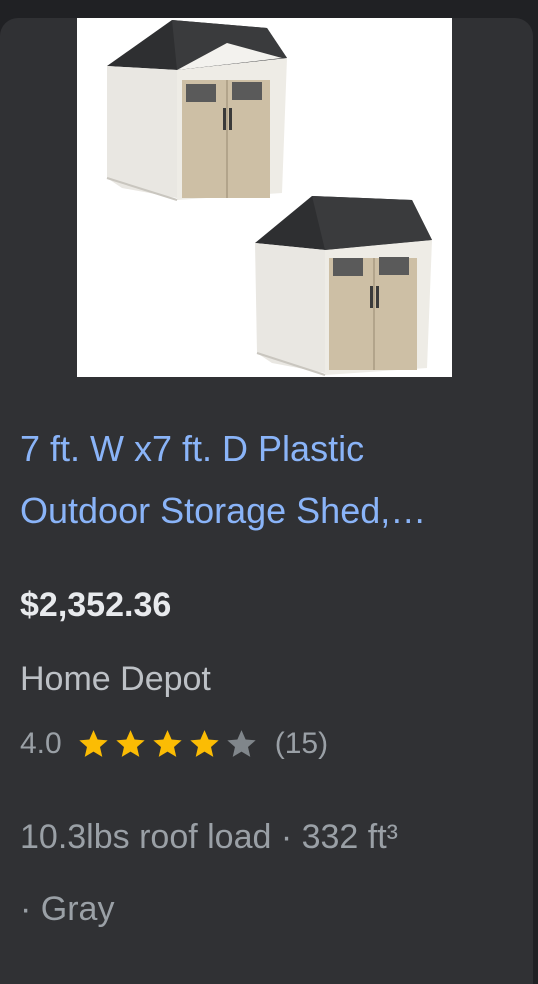  I want to click on attributes-line1: 10.3lbs roof load · 332 ft³, so click(209, 837).